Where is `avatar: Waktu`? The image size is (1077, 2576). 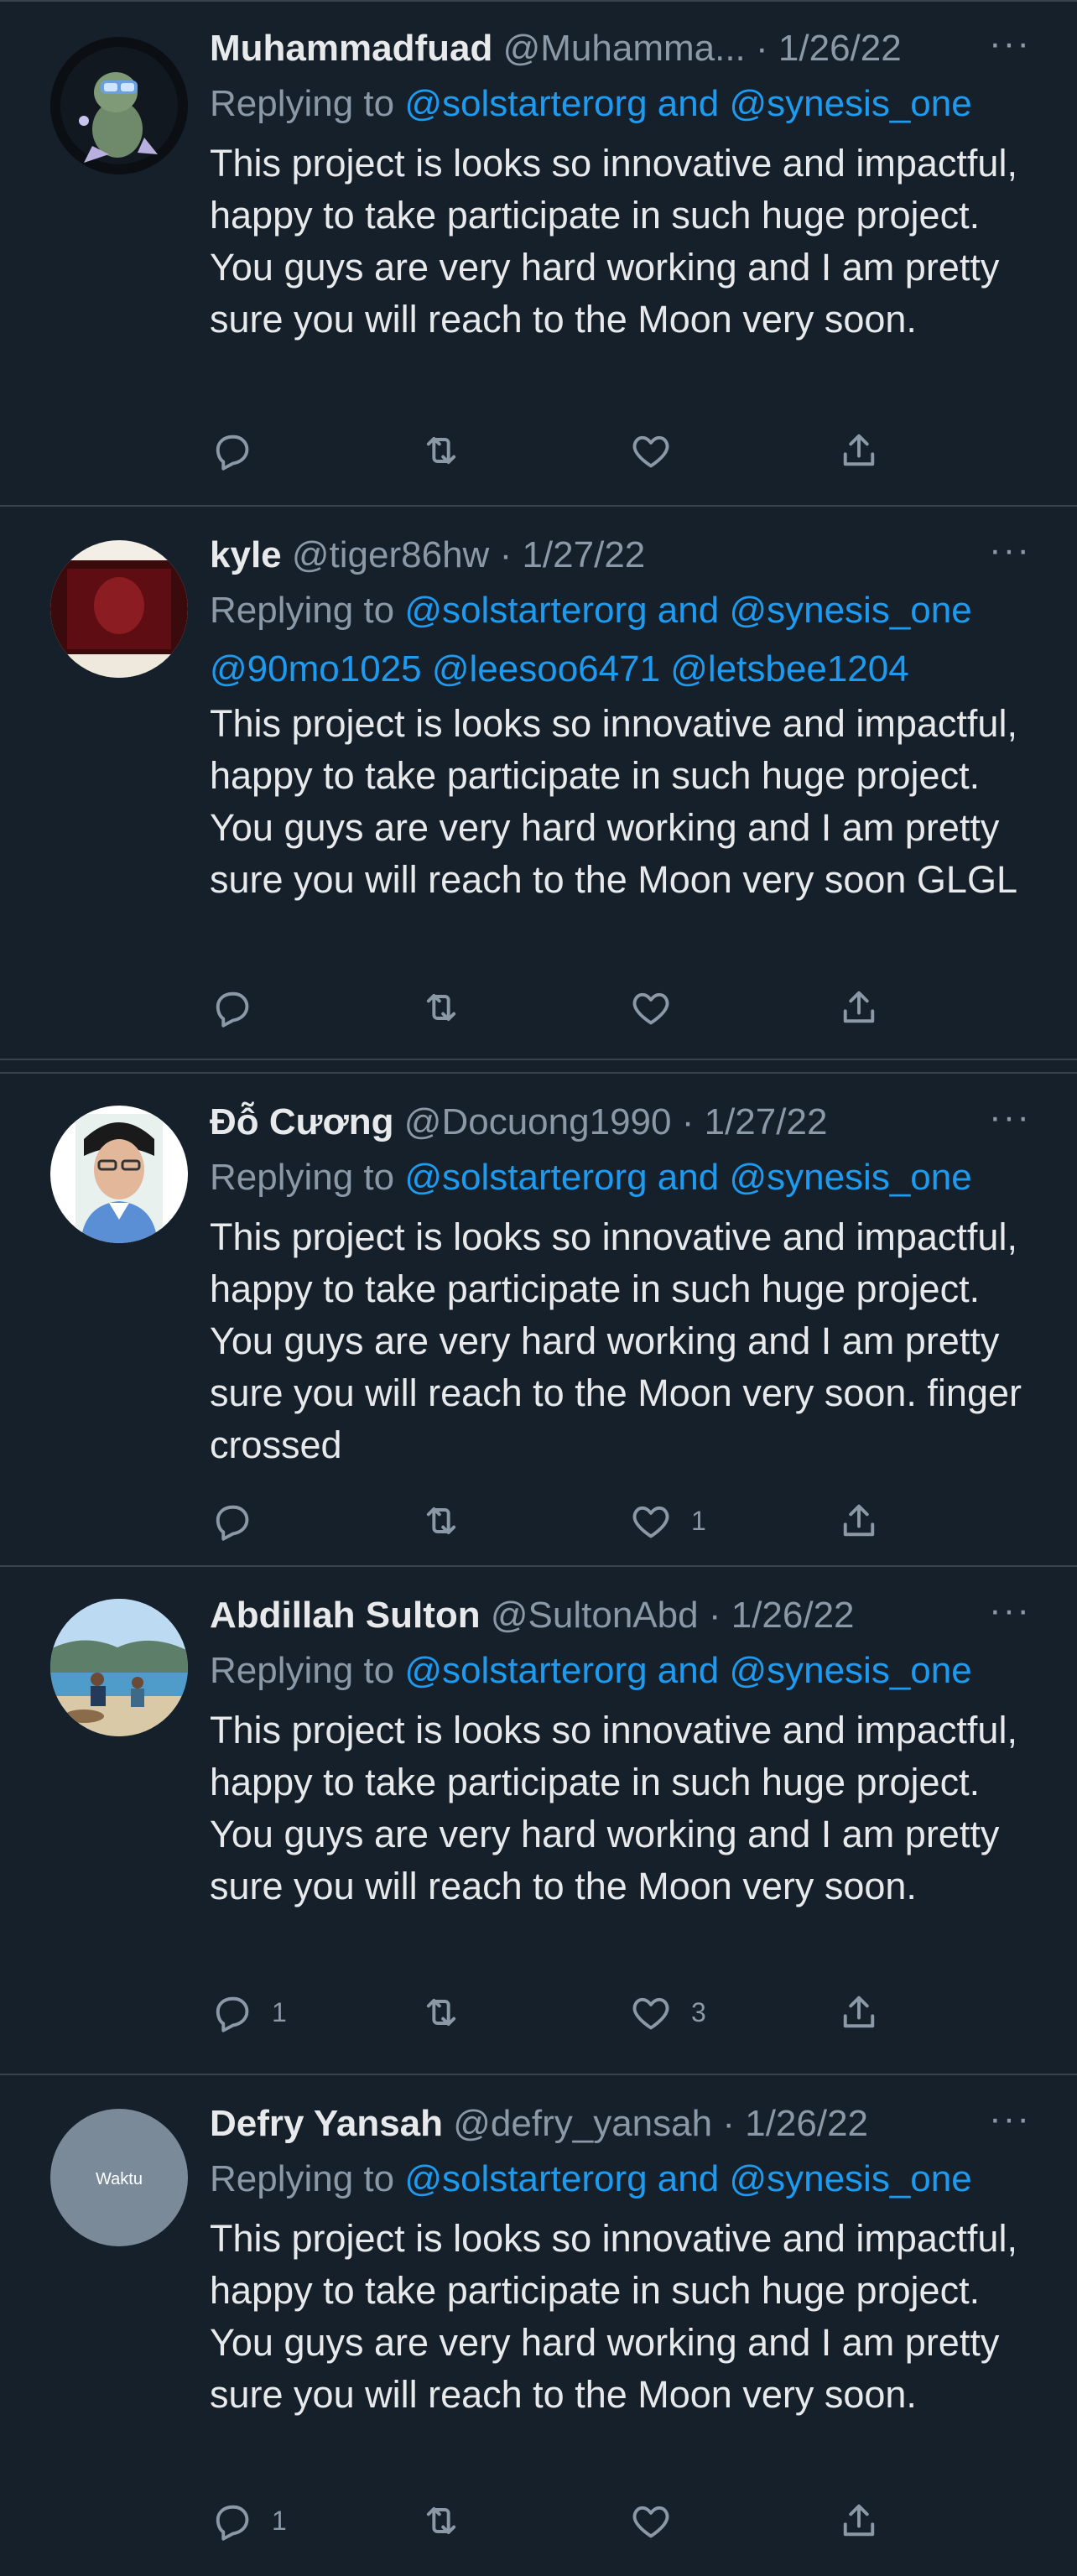 avatar: Waktu is located at coordinates (119, 2177).